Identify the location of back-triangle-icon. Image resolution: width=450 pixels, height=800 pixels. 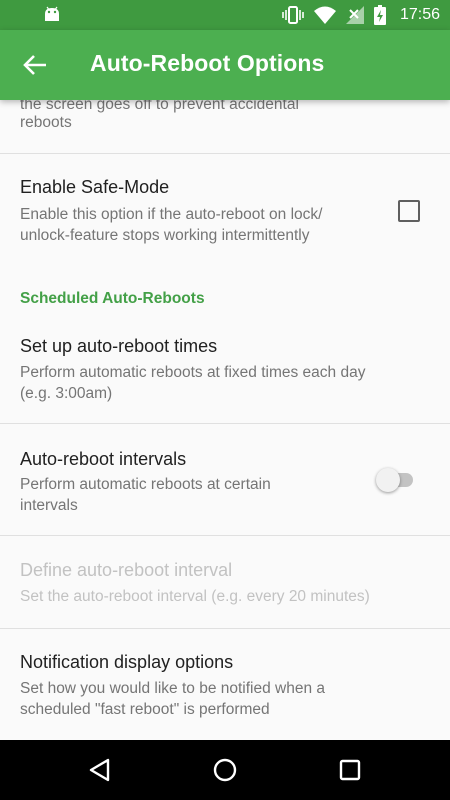
(100, 770).